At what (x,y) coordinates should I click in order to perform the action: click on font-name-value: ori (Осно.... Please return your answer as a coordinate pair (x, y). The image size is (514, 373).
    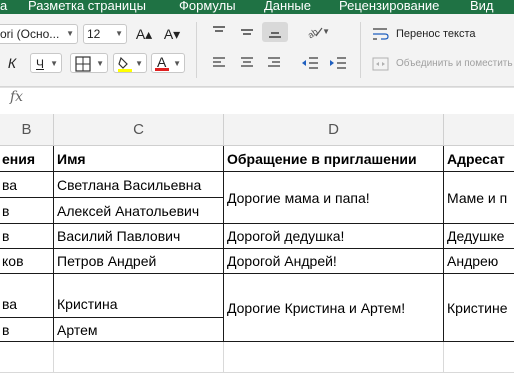
    Looking at the image, I should click on (30, 34).